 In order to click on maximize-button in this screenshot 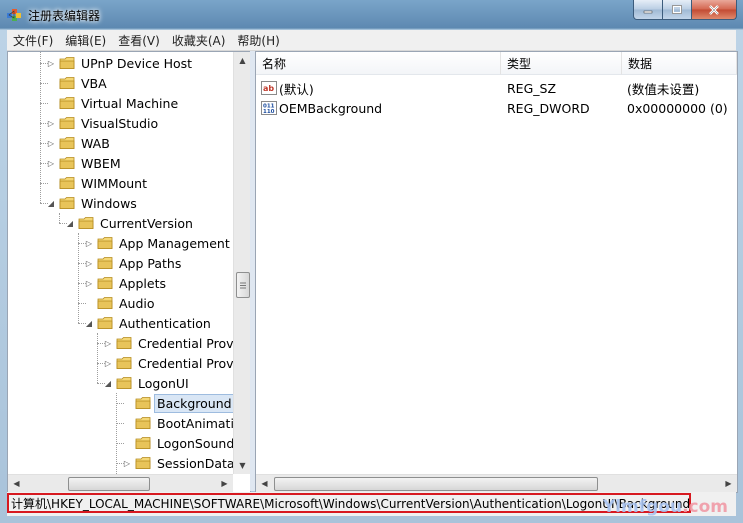, I will do `click(677, 10)`.